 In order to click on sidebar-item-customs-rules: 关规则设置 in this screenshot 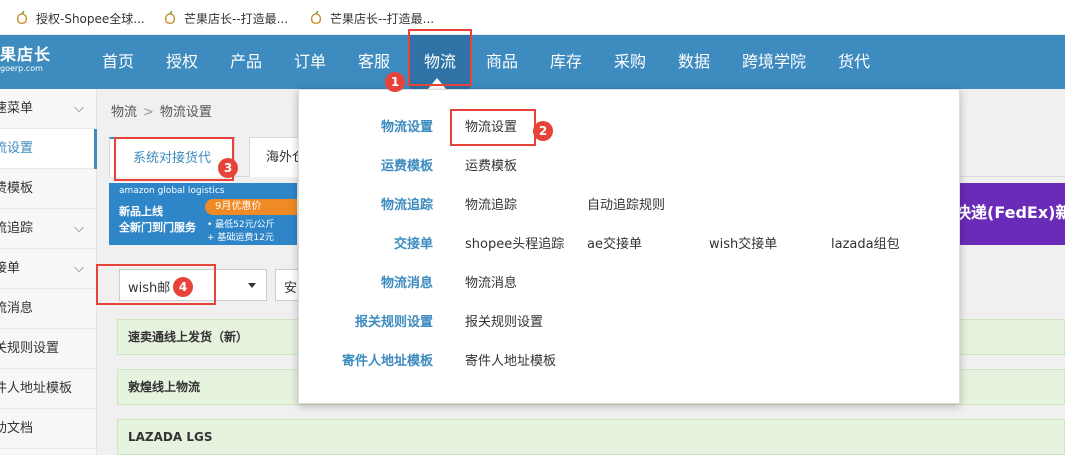, I will do `click(48, 349)`.